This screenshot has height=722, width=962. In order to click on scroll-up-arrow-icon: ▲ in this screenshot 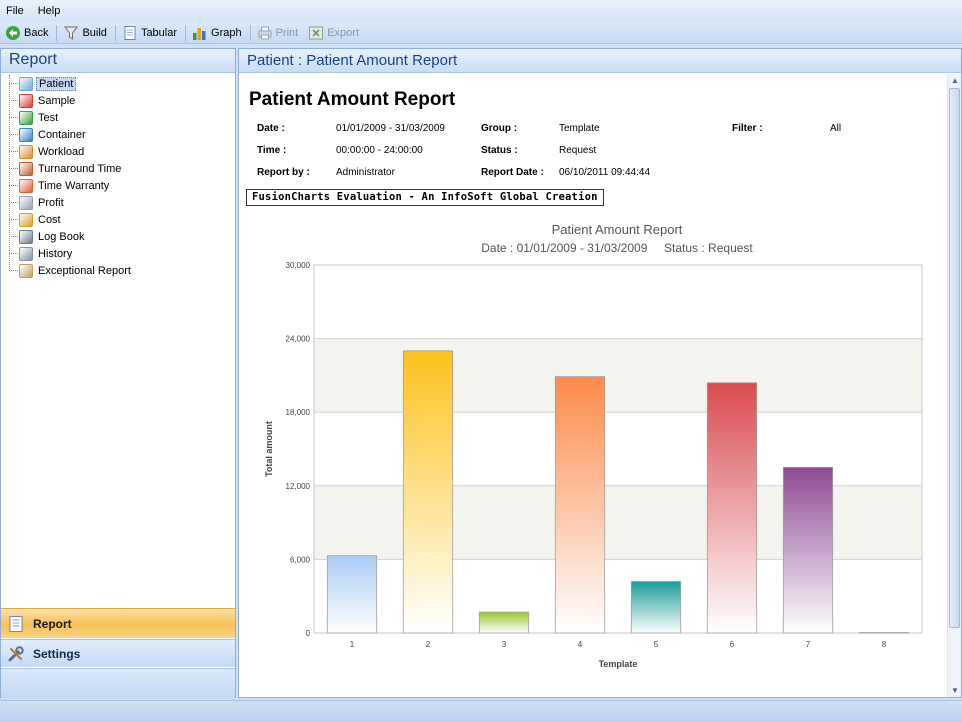, I will do `click(955, 80)`.